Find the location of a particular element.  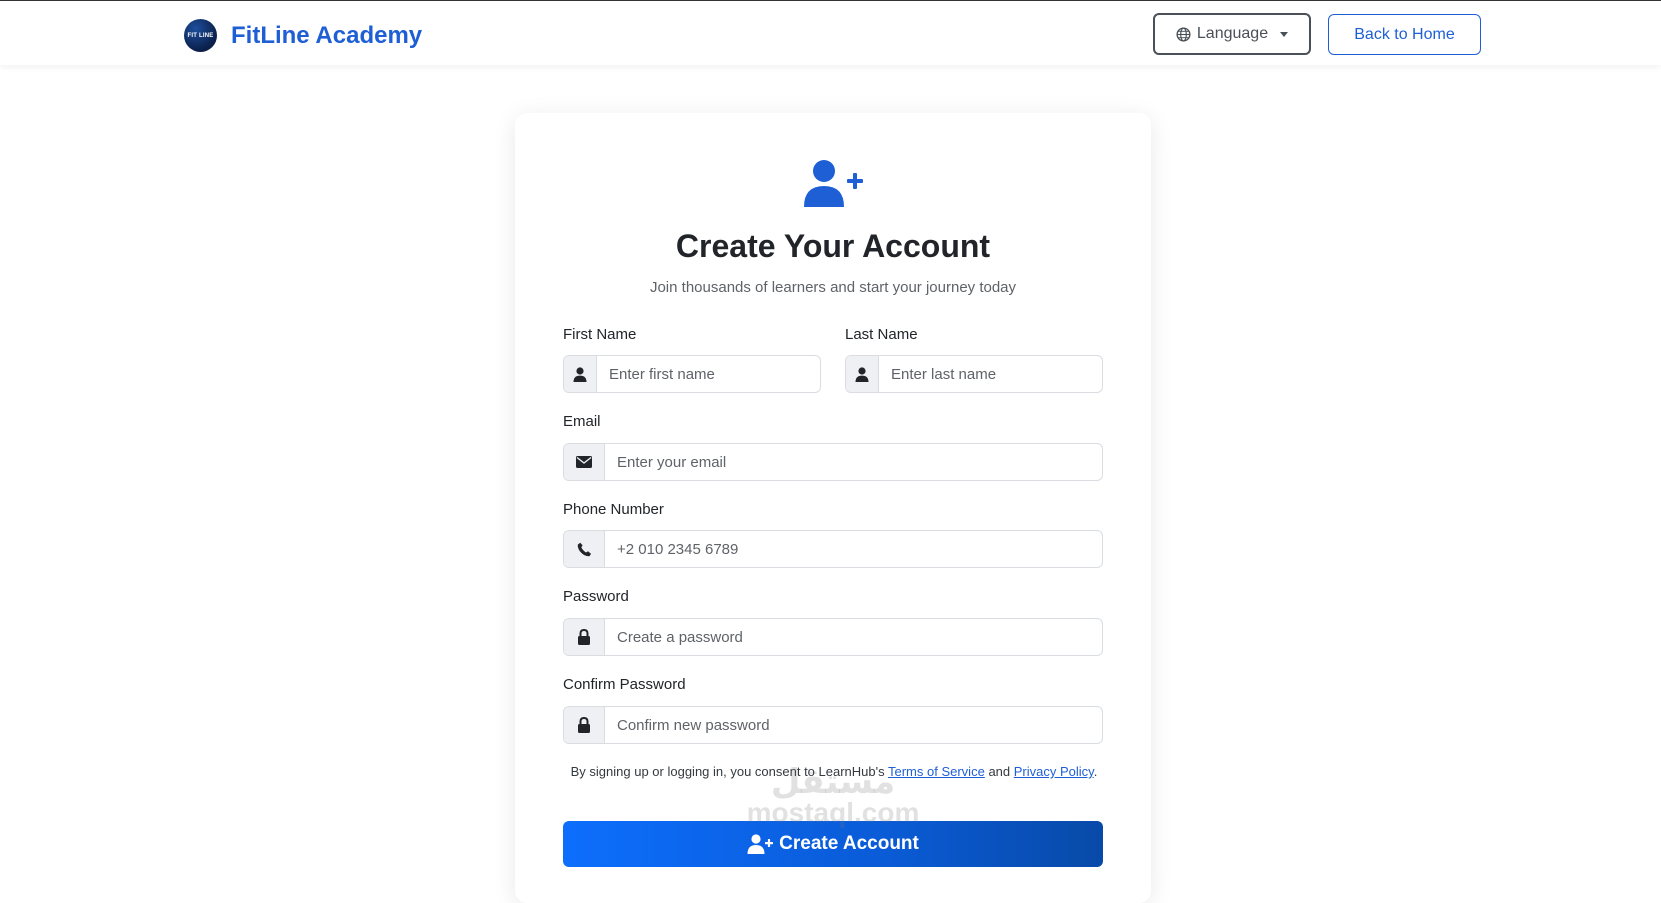

first-name-addon is located at coordinates (580, 374).